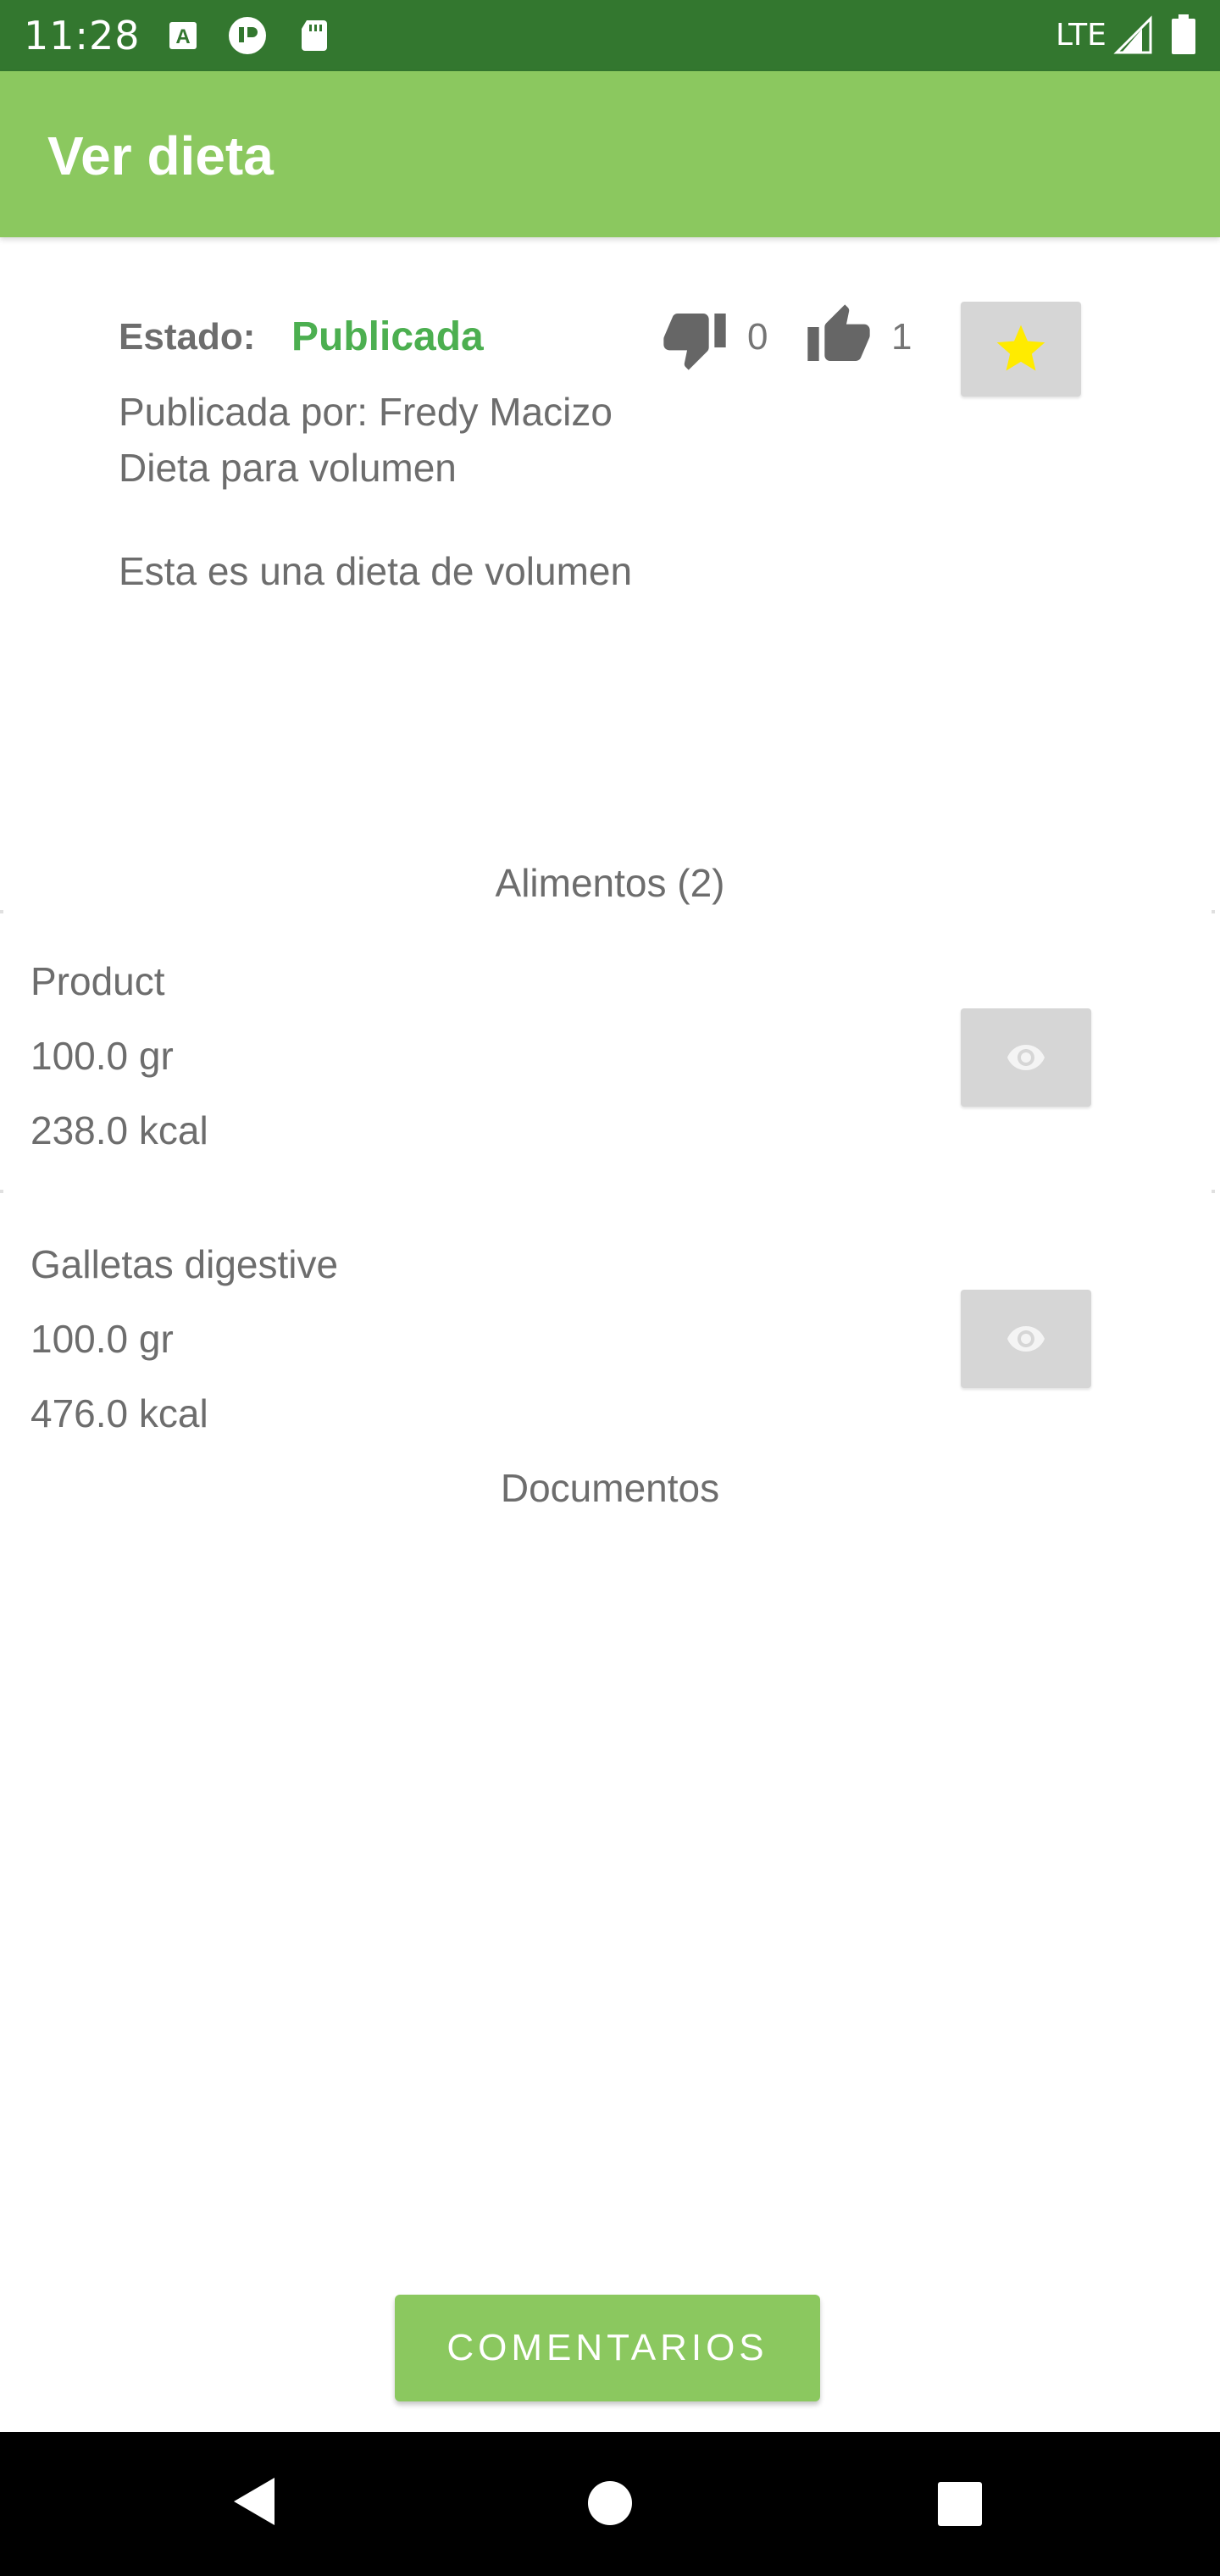 This screenshot has height=2576, width=1220. I want to click on status-bar: 11:28 A LTE, so click(610, 35).